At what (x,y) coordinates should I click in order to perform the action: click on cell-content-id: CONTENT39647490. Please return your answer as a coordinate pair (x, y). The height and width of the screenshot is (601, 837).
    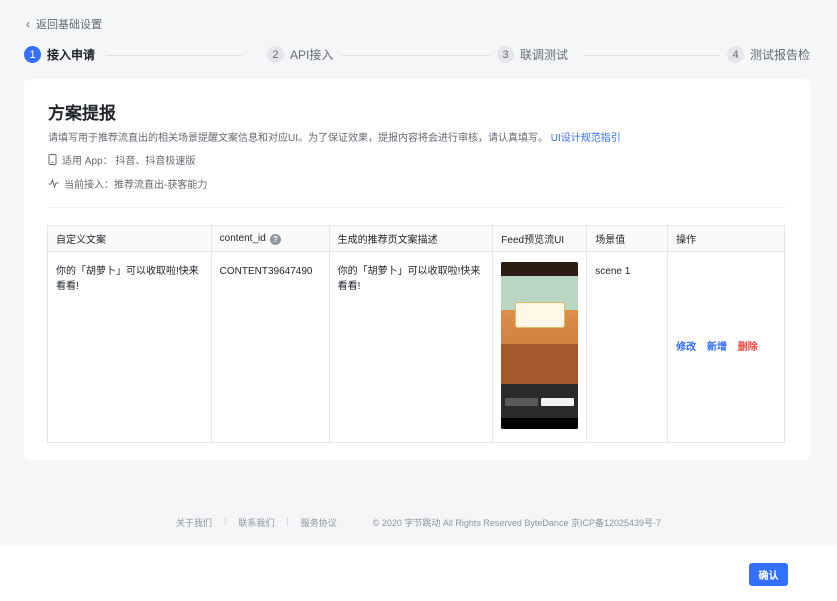
    Looking at the image, I should click on (270, 347).